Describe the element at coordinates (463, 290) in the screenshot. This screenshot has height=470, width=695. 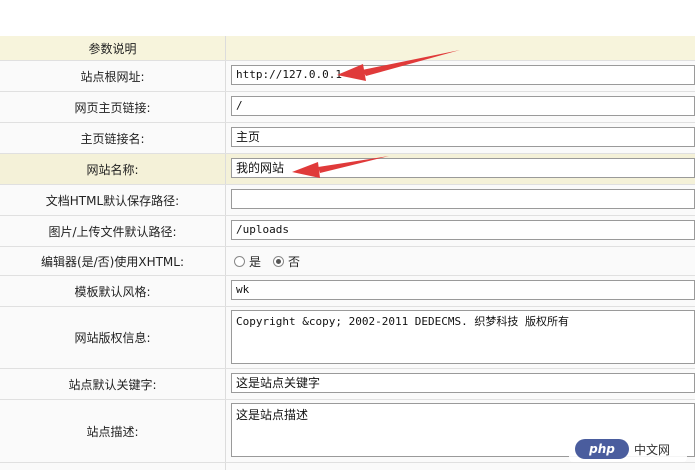
I see `template-style-input: wk` at that location.